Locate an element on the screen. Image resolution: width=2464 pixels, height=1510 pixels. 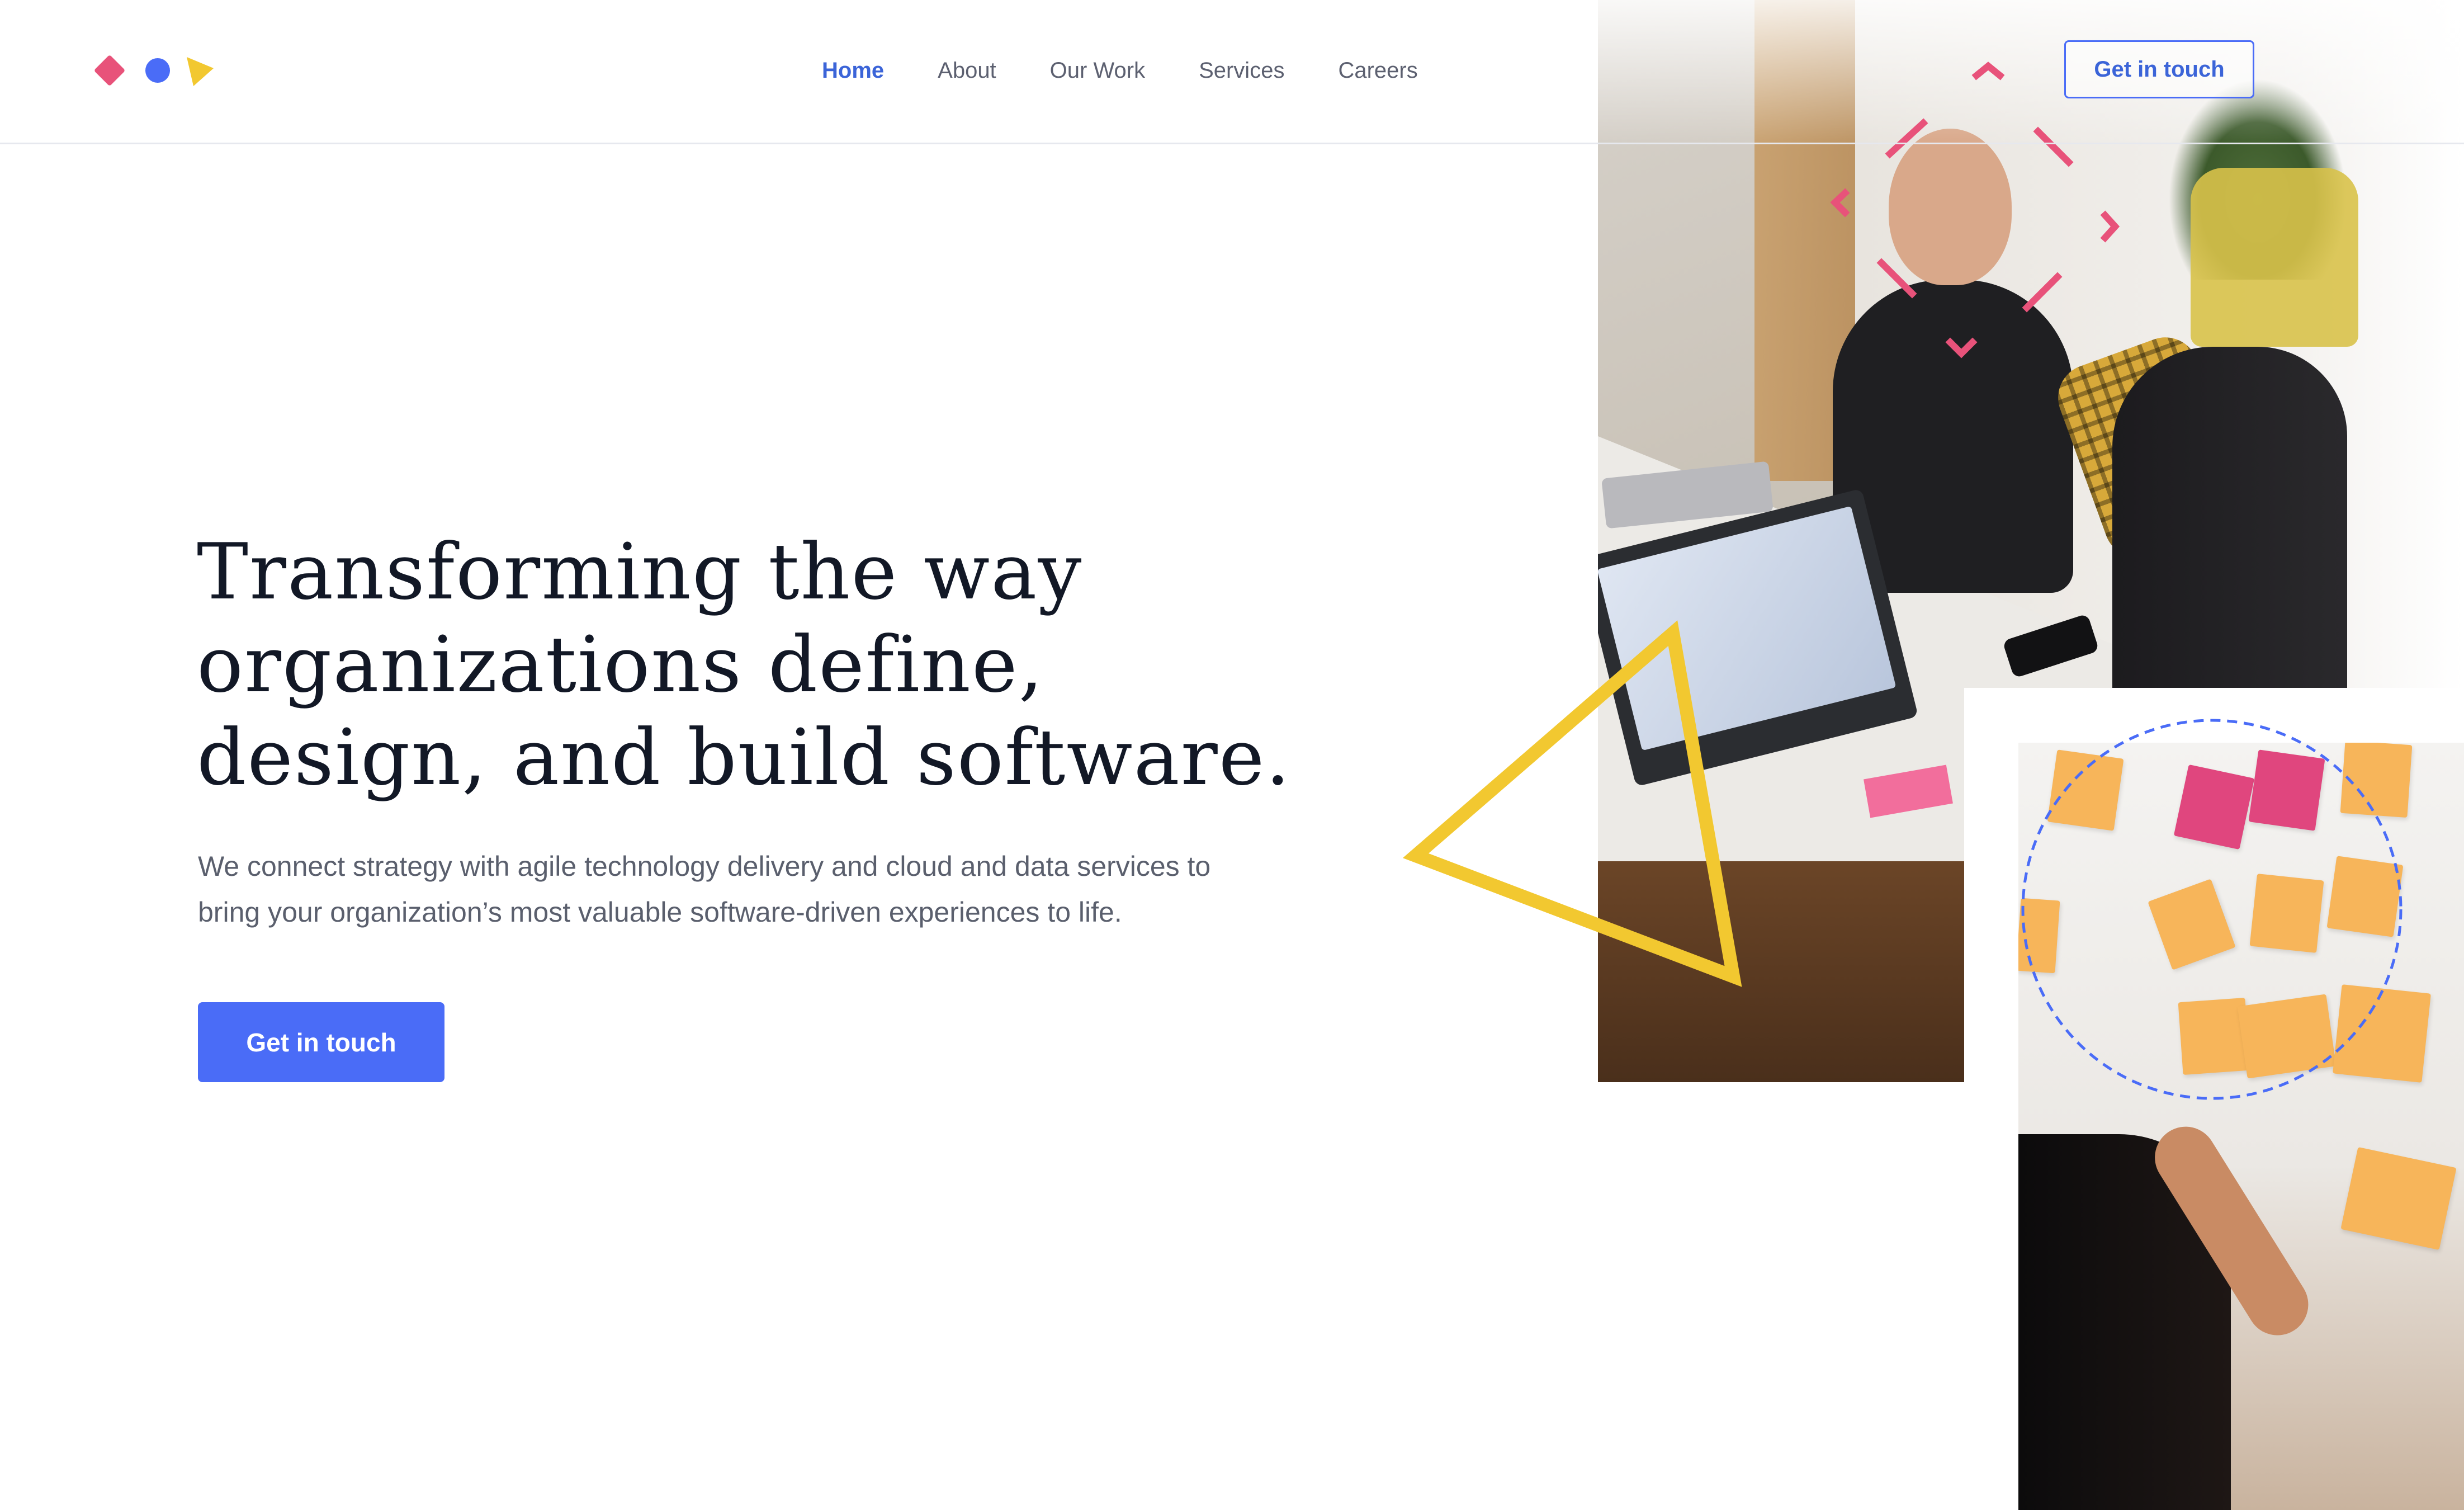
nav-about: About is located at coordinates (967, 70).